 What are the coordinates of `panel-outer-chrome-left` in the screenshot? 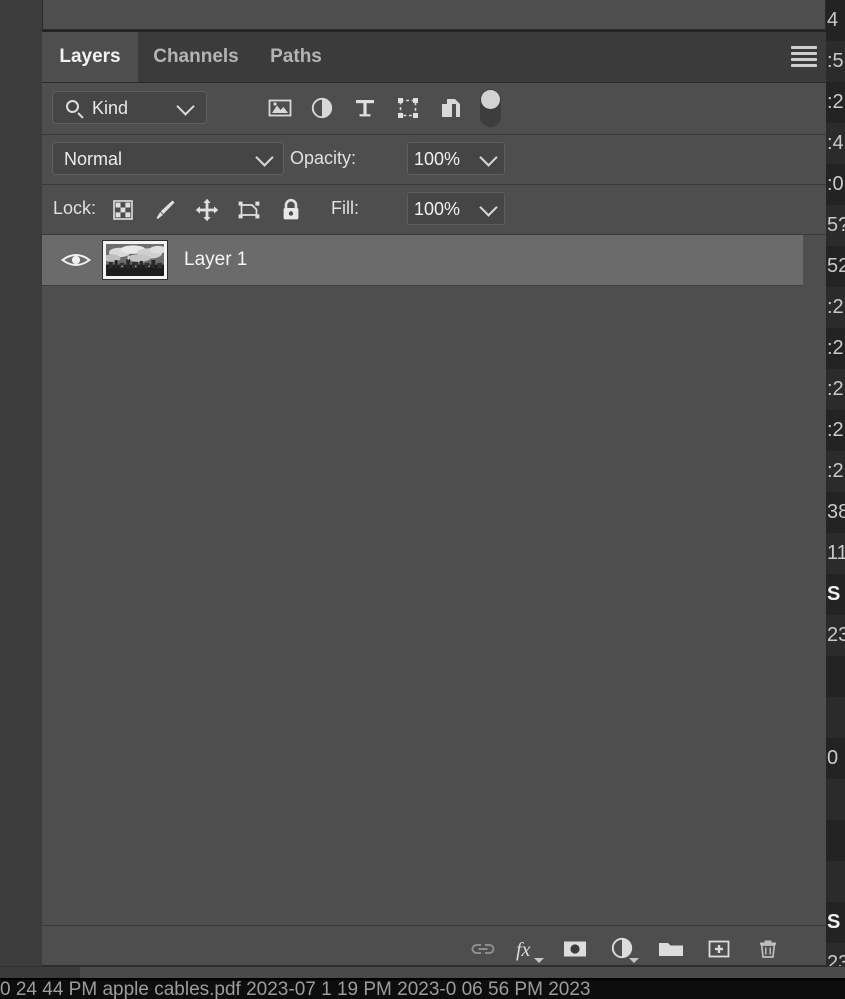 It's located at (18, 499).